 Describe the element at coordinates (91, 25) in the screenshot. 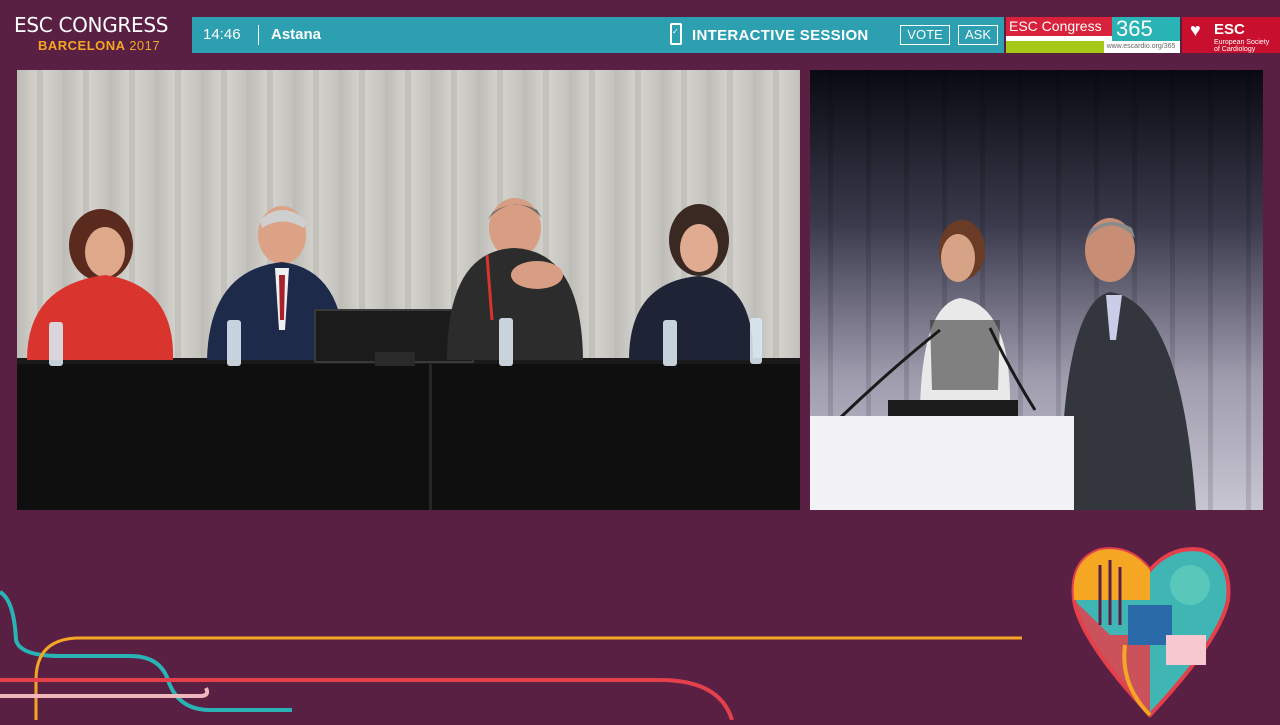

I see `logo-title: ESC CONGRESS` at that location.